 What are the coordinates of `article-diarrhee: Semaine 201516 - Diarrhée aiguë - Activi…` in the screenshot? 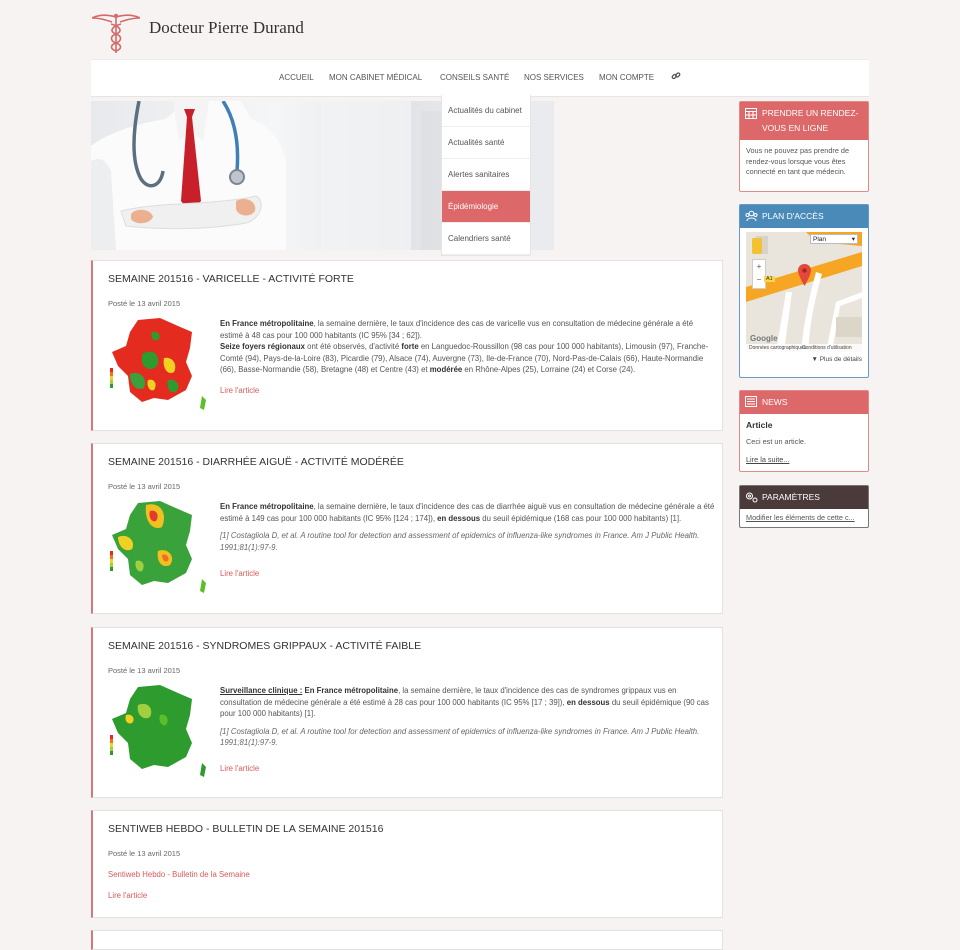 It's located at (407, 528).